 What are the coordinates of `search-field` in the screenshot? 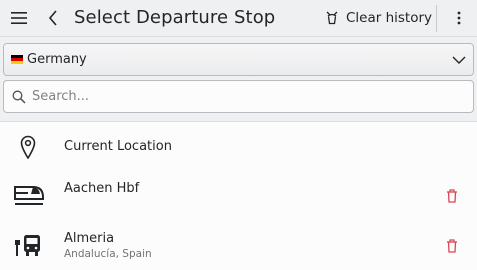 It's located at (238, 96).